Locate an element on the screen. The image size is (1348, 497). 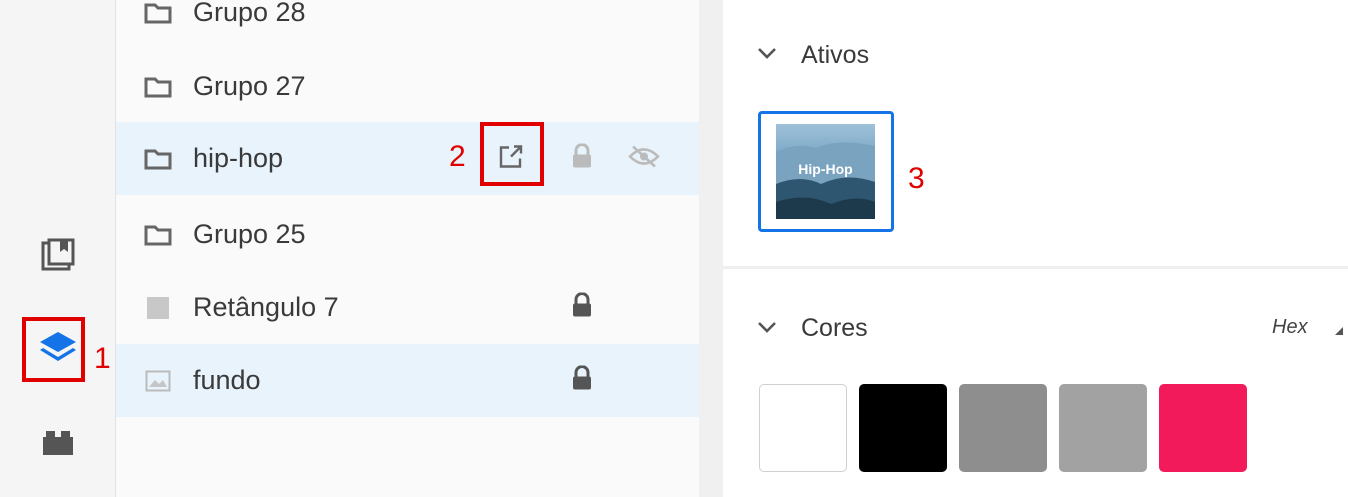
panel-gap is located at coordinates (711, 248).